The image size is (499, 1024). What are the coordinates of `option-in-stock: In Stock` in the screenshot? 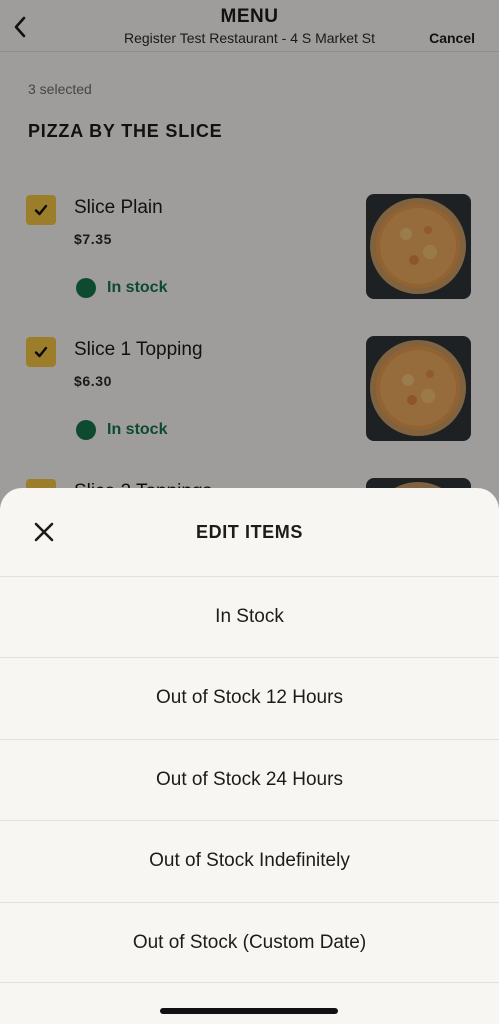 It's located at (249, 616).